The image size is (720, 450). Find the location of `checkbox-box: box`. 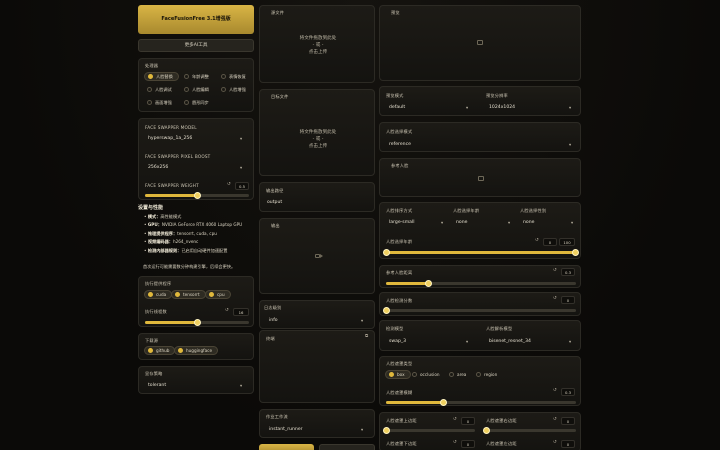

checkbox-box: box is located at coordinates (398, 374).